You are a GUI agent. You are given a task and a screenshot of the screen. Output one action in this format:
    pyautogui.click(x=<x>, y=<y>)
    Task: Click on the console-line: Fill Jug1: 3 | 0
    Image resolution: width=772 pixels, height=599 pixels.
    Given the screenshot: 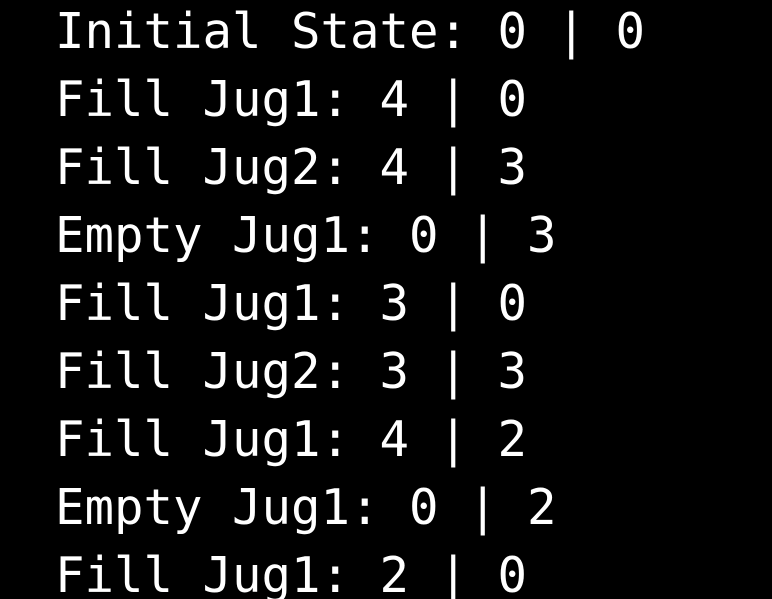 What is the action you would take?
    pyautogui.click(x=291, y=303)
    